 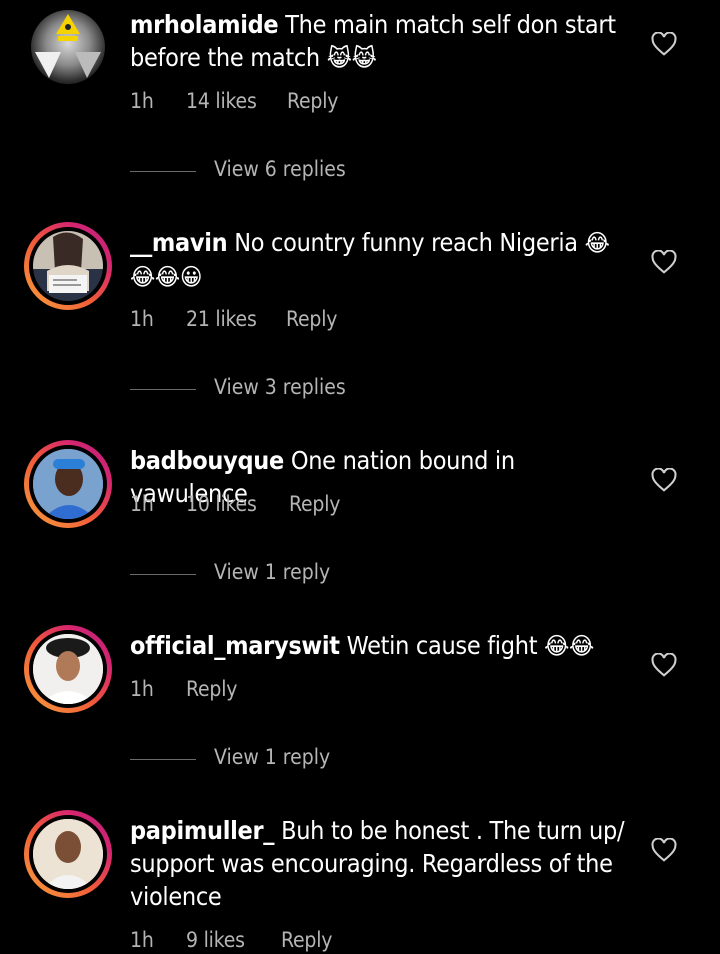 What do you see at coordinates (204, 24) in the screenshot?
I see `username: mrholamide` at bounding box center [204, 24].